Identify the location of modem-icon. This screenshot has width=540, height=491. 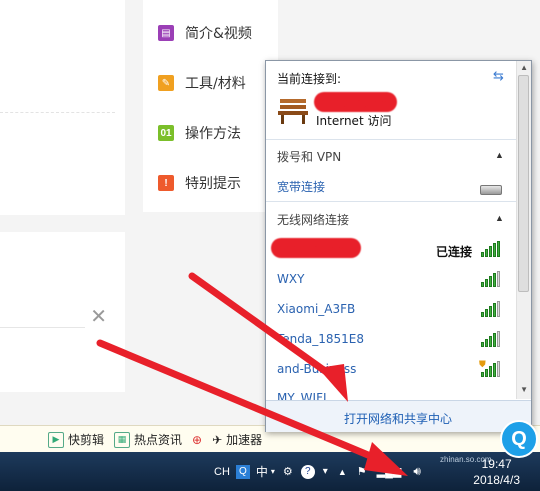
(491, 190).